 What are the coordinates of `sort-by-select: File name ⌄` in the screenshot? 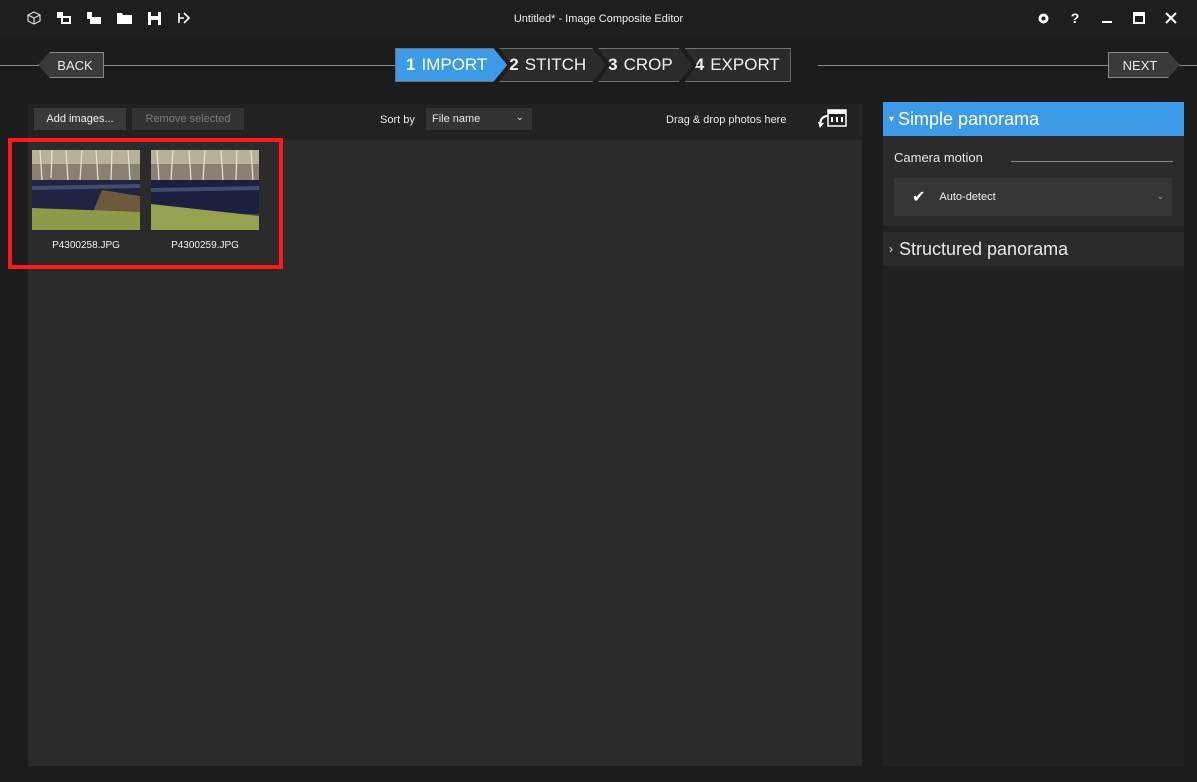 It's located at (479, 119).